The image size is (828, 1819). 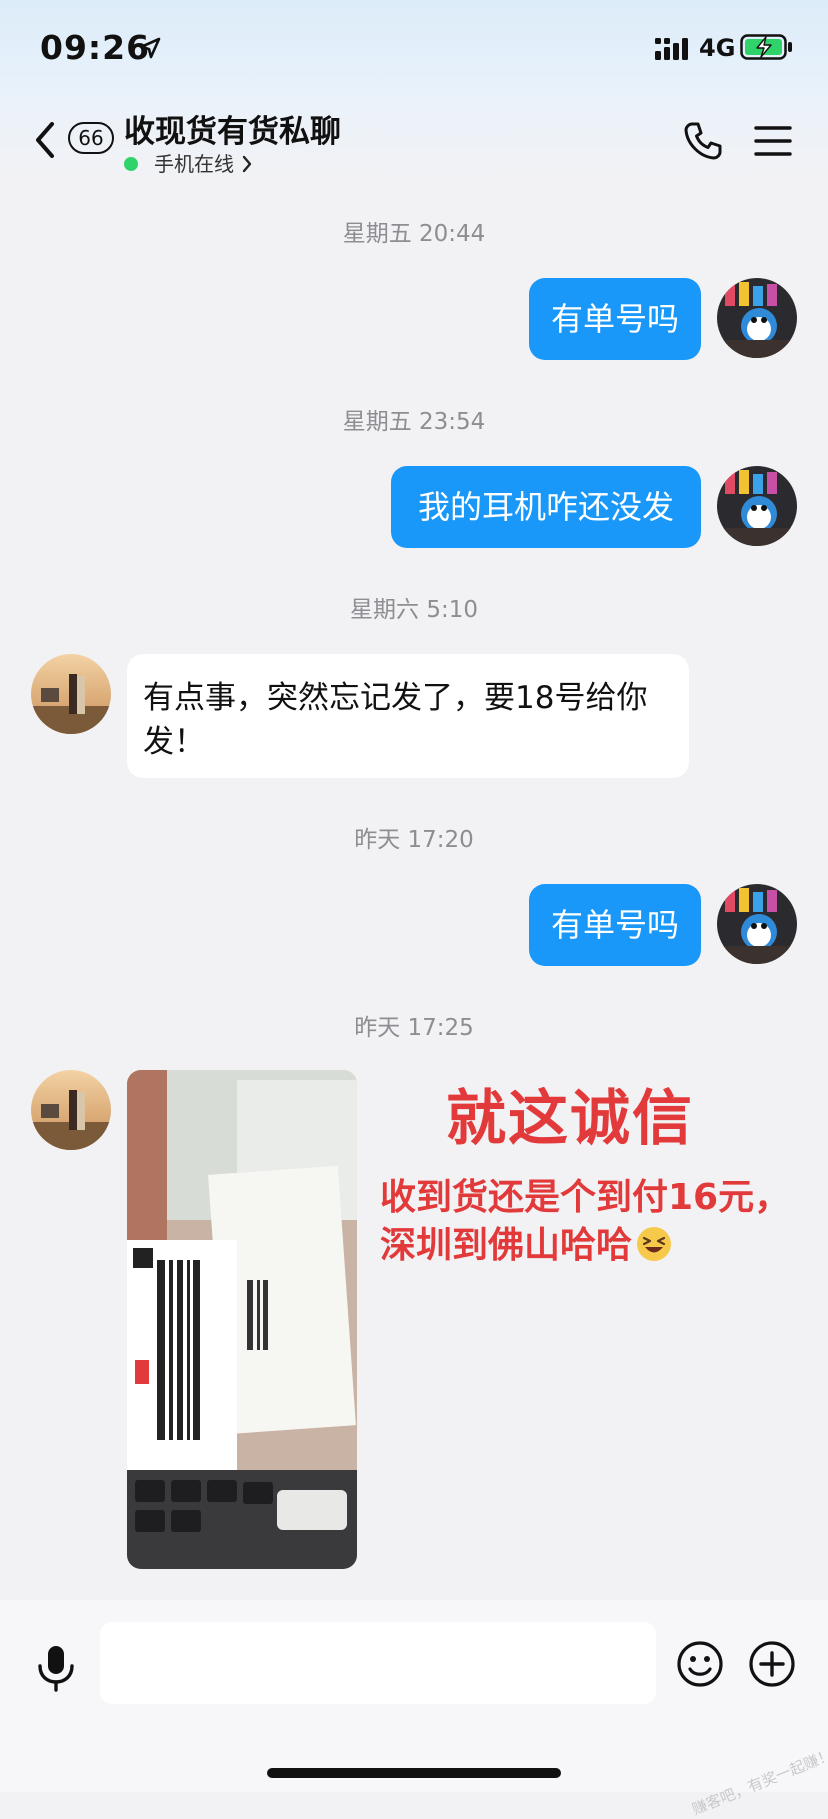 I want to click on incoming-message: 有点事，突然忘记发了，要18号给你发！, so click(x=408, y=716).